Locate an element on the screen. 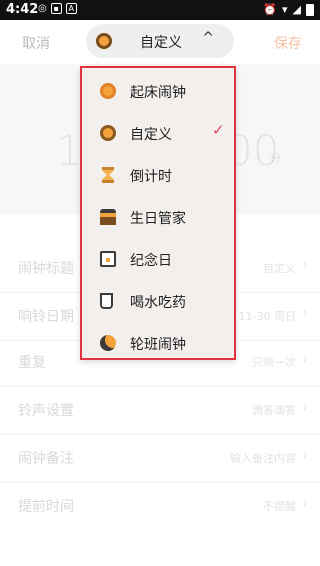  setting-value: 只响一次 is located at coordinates (274, 362).